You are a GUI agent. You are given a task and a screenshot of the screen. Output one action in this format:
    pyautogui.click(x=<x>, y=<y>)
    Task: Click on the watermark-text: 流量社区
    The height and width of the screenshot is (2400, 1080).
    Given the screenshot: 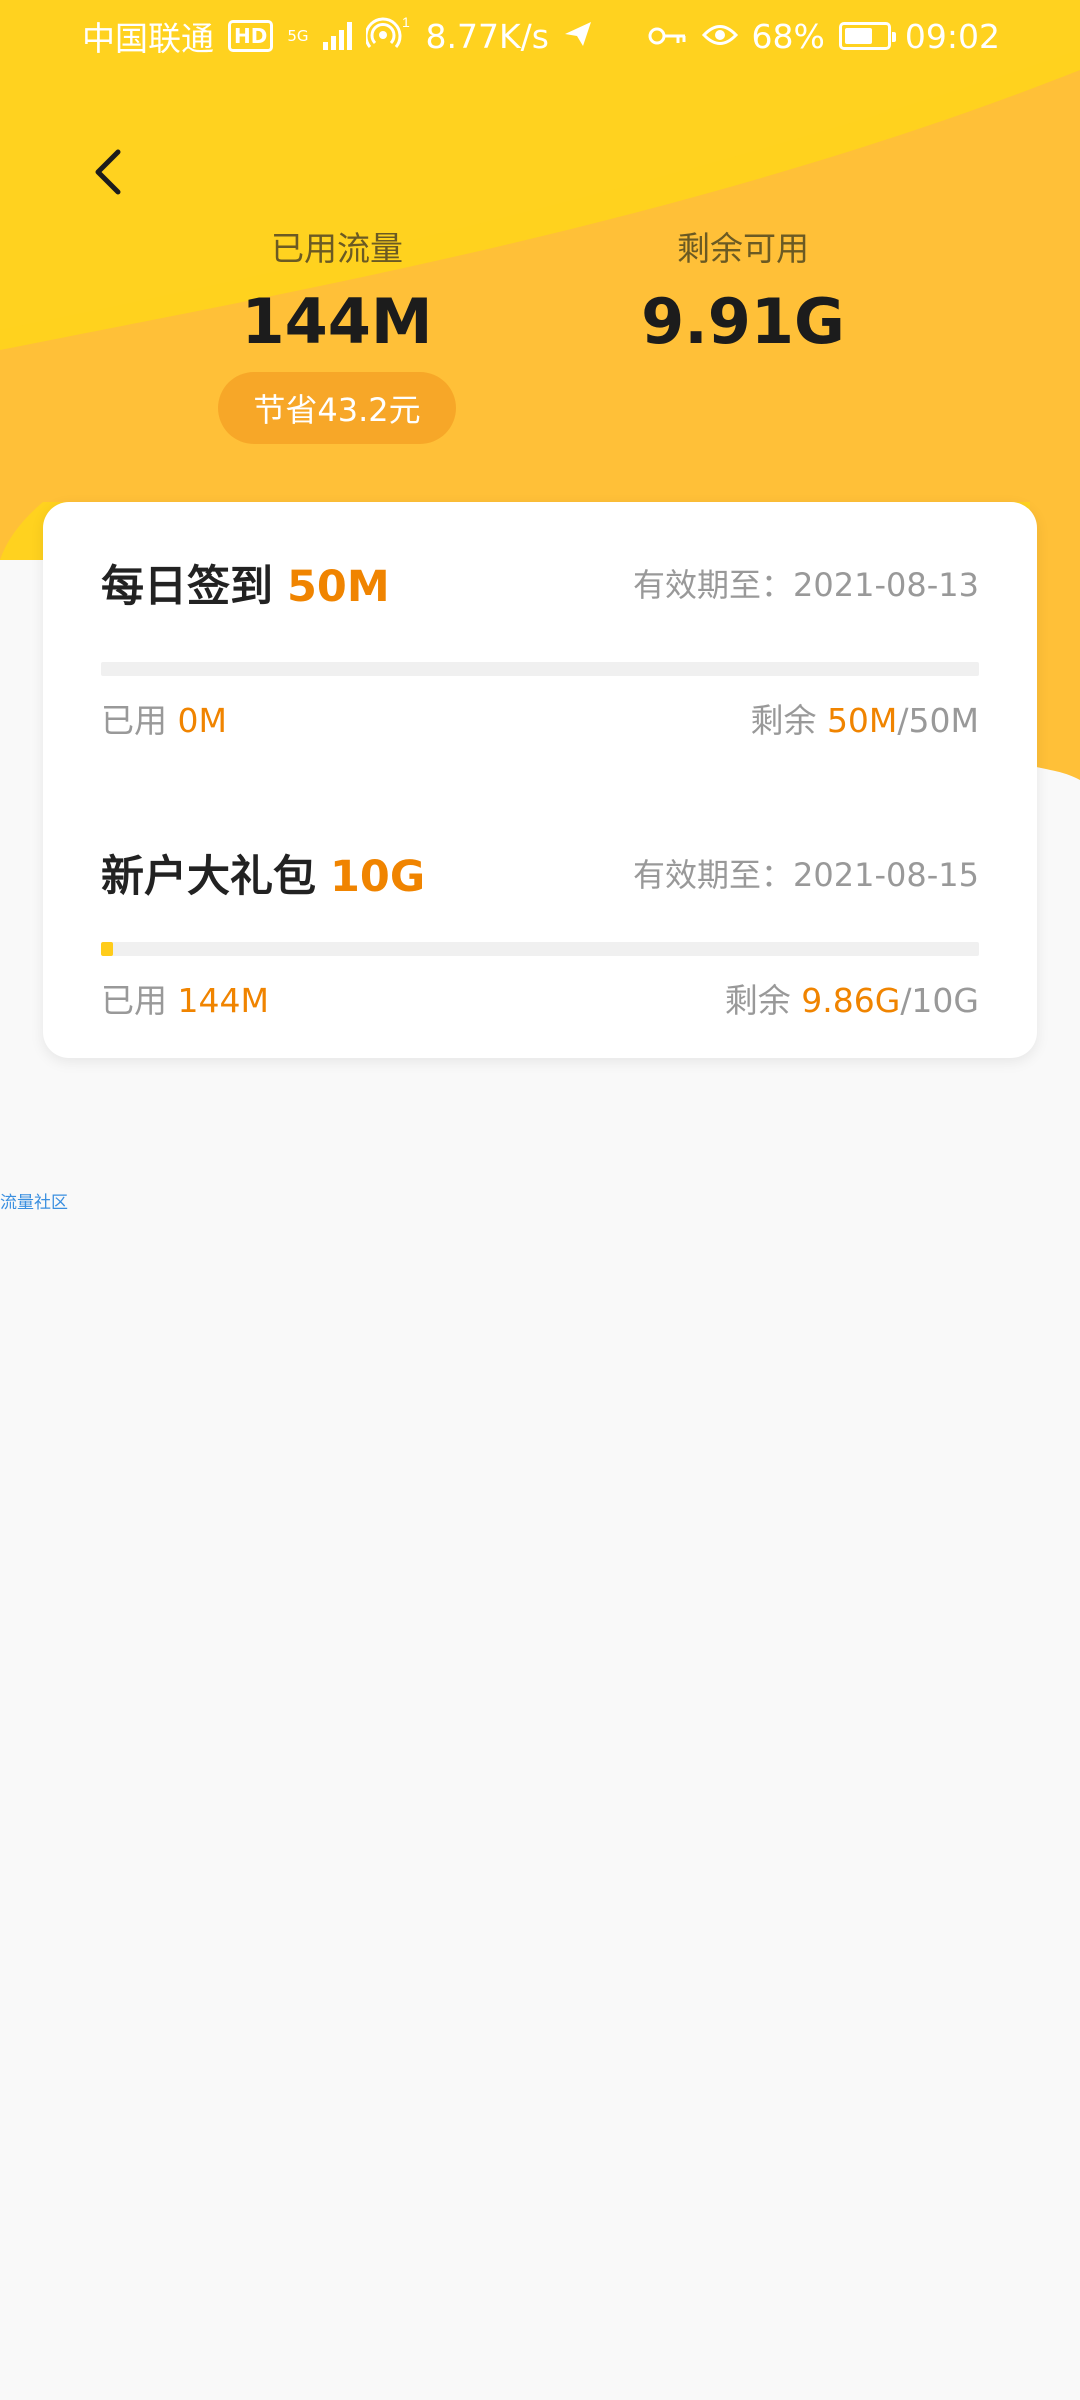 What is the action you would take?
    pyautogui.click(x=34, y=1203)
    